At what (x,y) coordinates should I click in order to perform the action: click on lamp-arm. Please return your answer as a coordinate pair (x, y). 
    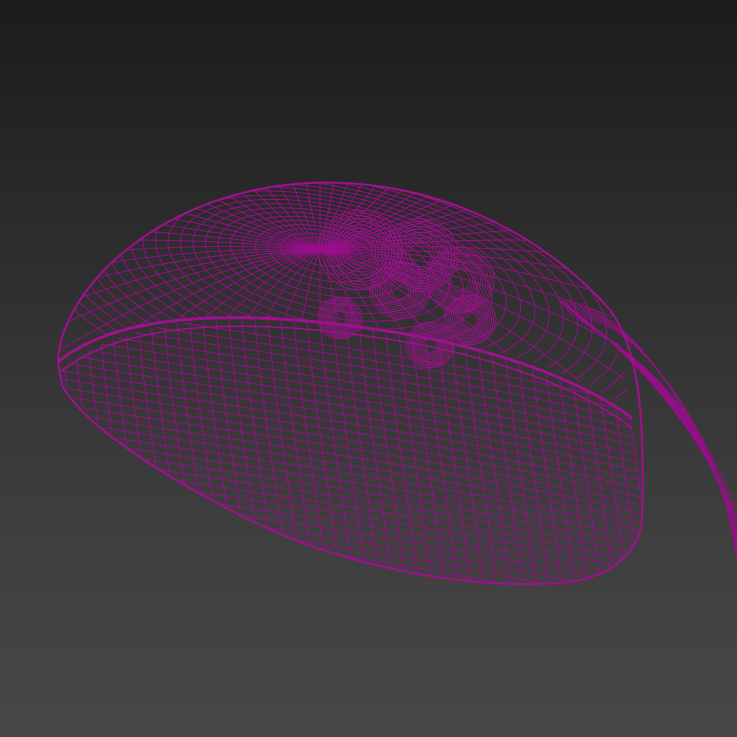
    Looking at the image, I should click on (648, 431).